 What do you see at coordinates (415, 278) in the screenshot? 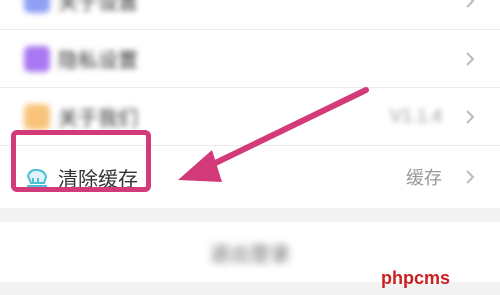
I see `watermark: phpcms` at bounding box center [415, 278].